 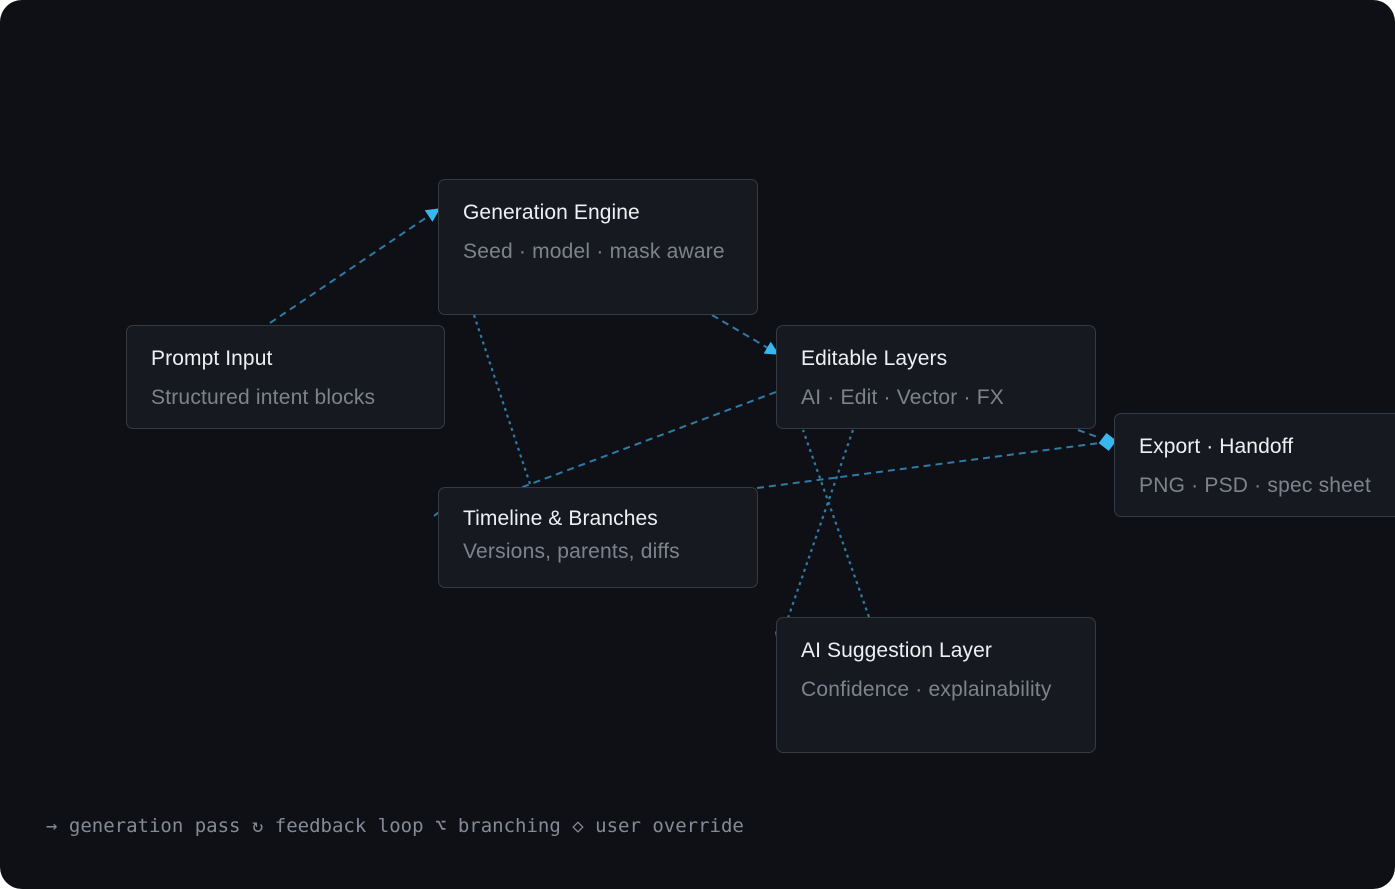 I want to click on node-subtitle: Structured intent blocks, so click(x=263, y=397).